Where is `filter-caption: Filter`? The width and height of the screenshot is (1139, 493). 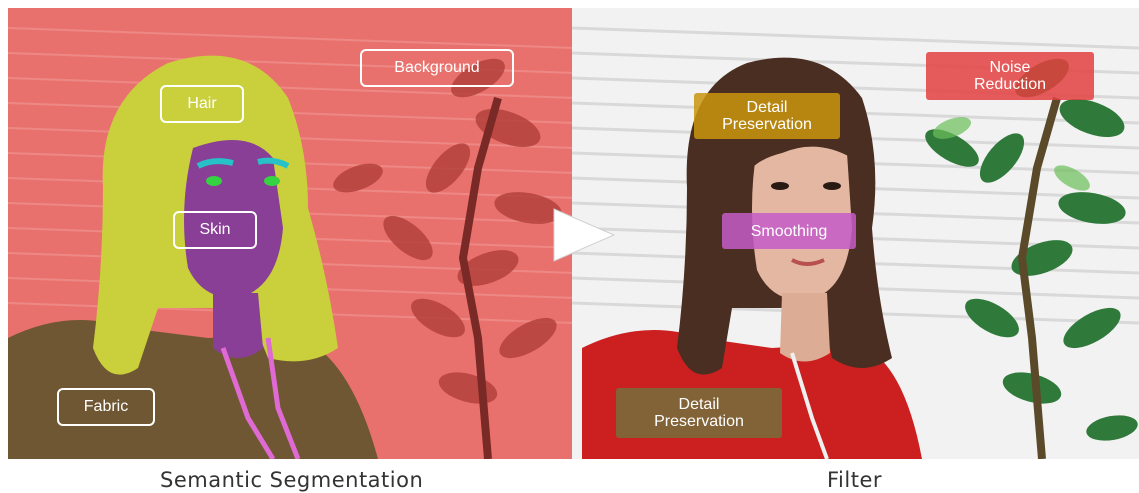
filter-caption: Filter is located at coordinates (855, 480).